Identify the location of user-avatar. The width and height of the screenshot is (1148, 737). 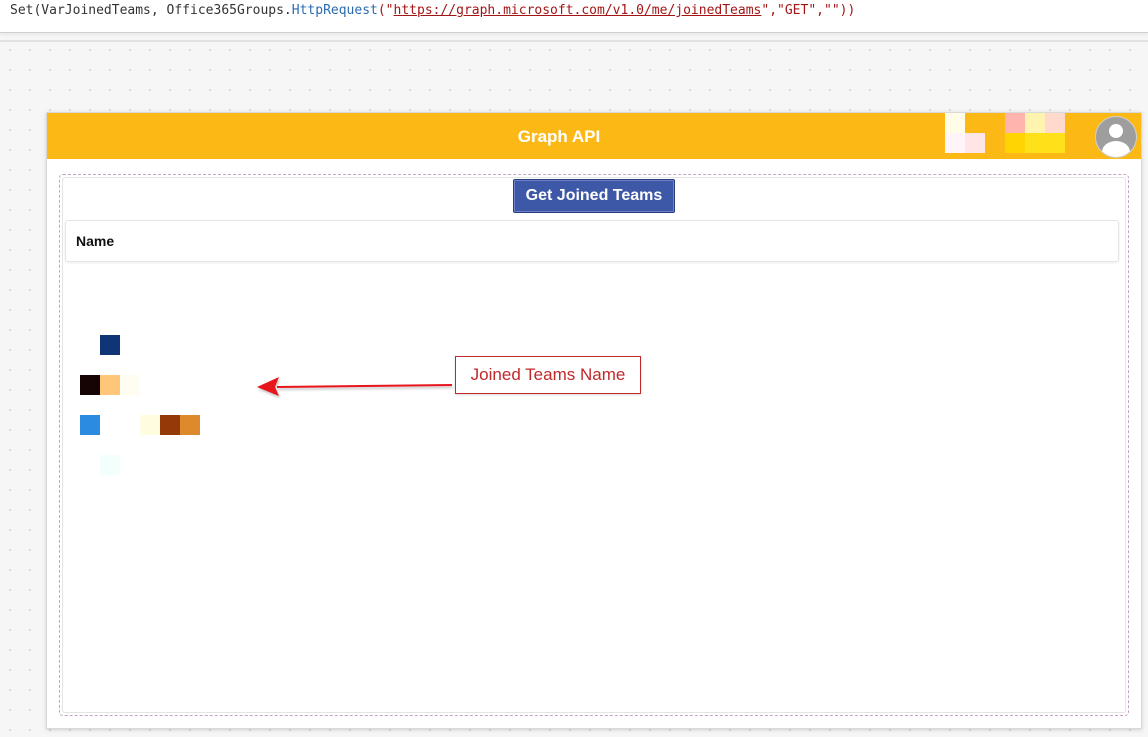
(1116, 137).